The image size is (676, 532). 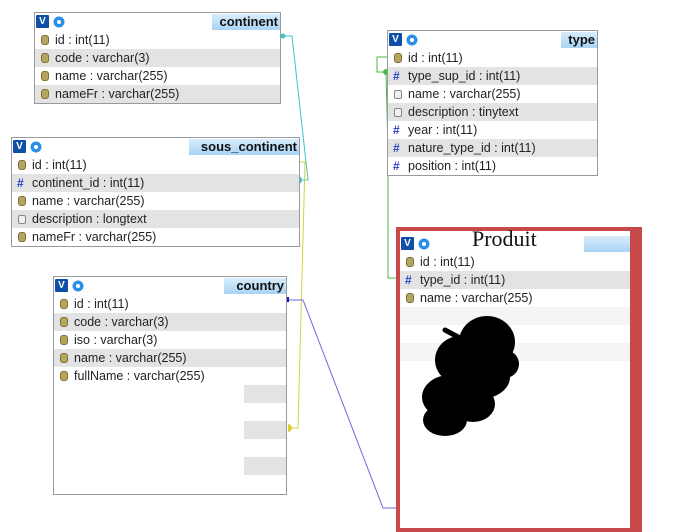 What do you see at coordinates (581, 39) in the screenshot?
I see `table-title: type` at bounding box center [581, 39].